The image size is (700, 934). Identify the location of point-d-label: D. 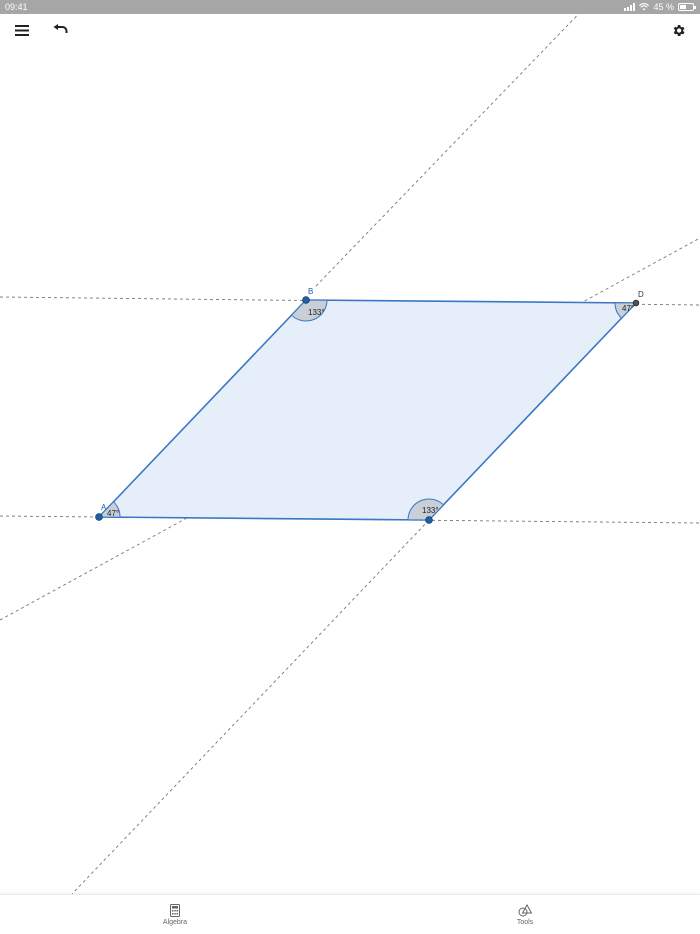
(641, 294).